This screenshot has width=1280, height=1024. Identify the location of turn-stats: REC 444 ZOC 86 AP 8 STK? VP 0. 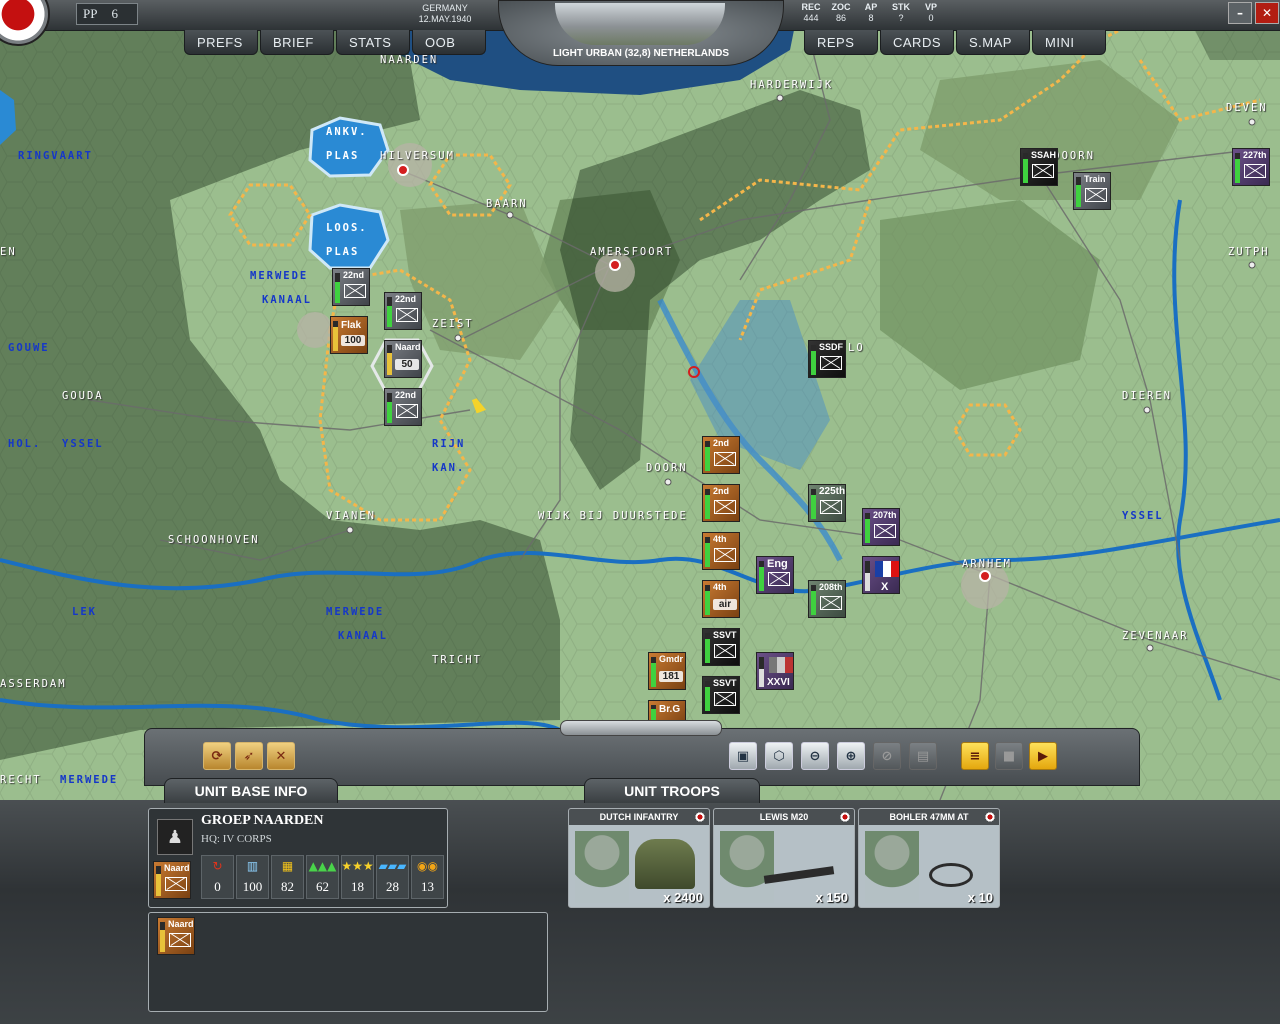
(871, 13).